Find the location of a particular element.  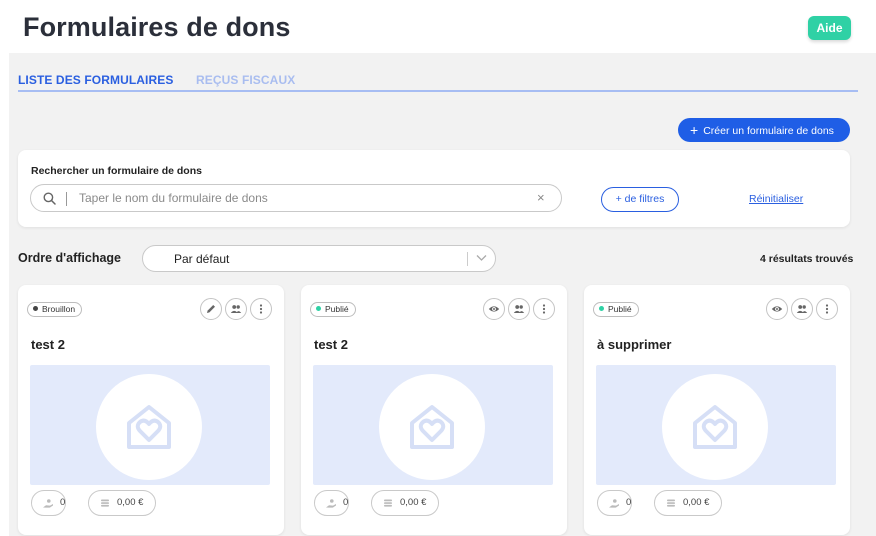

search-separator is located at coordinates (66, 199).